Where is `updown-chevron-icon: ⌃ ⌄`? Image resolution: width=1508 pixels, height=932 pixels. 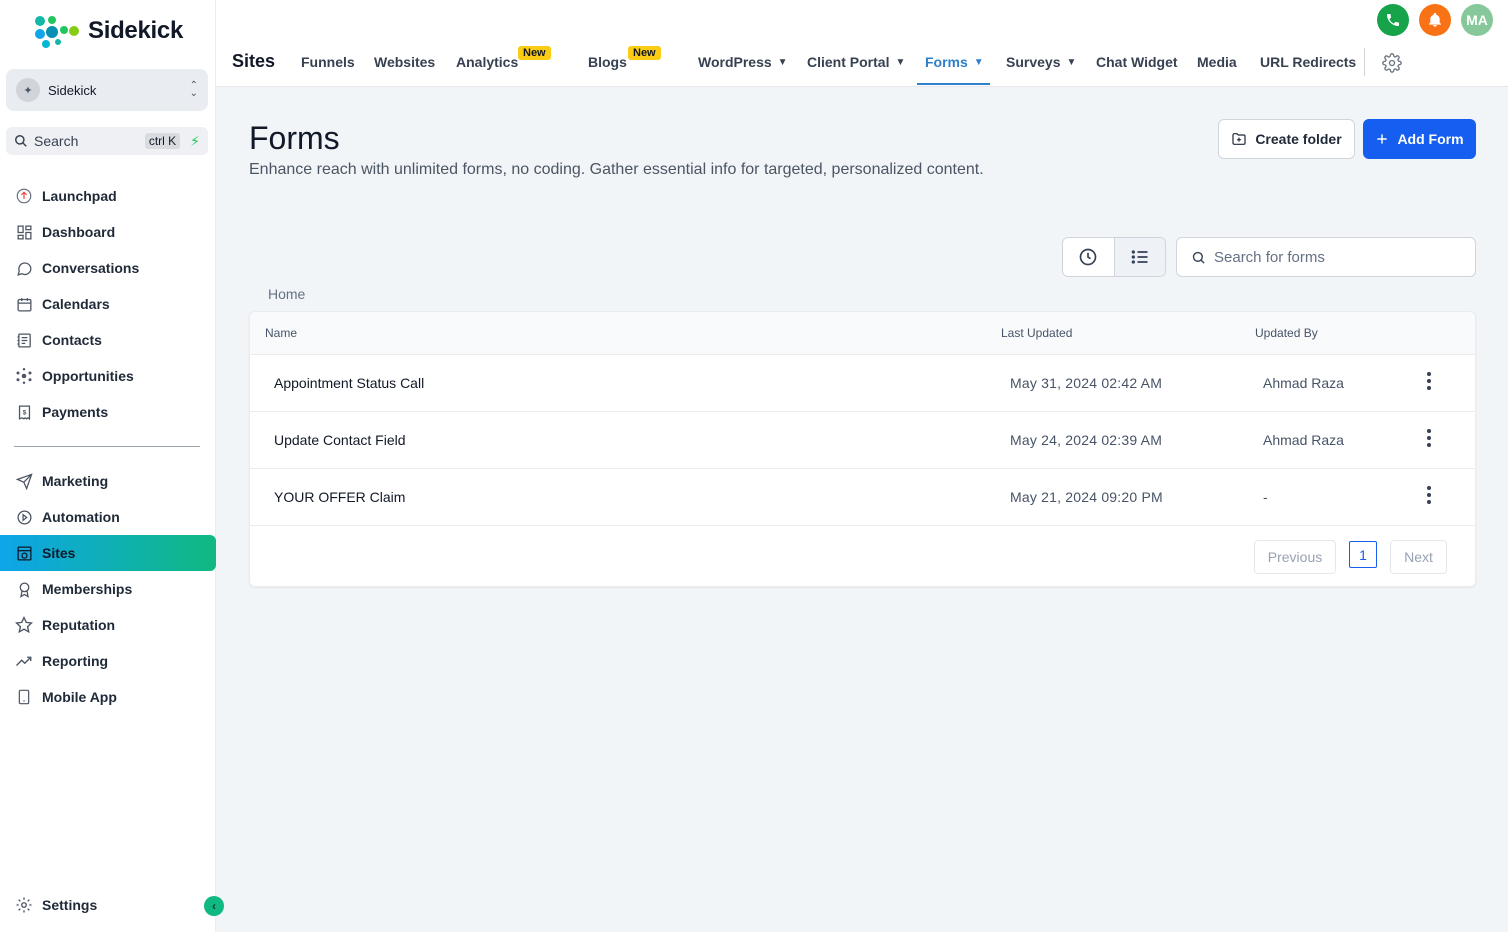 updown-chevron-icon: ⌃ ⌄ is located at coordinates (193, 89).